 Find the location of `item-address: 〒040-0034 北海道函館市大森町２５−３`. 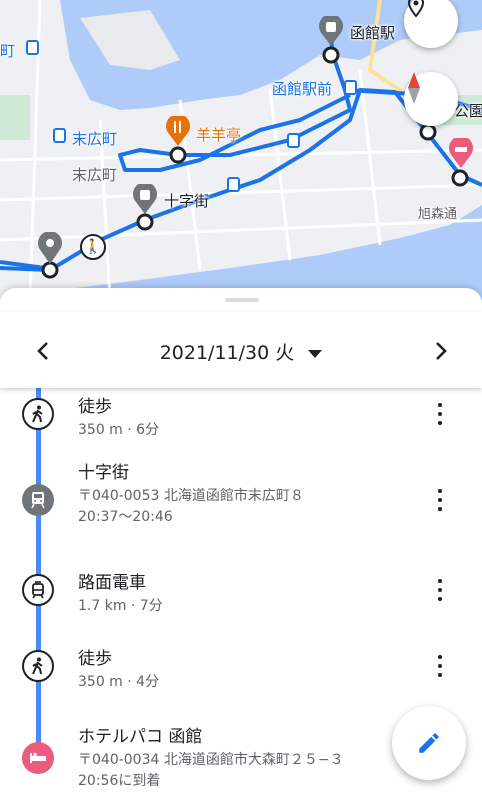

item-address: 〒040-0034 北海道函館市大森町２５−３ is located at coordinates (211, 760).